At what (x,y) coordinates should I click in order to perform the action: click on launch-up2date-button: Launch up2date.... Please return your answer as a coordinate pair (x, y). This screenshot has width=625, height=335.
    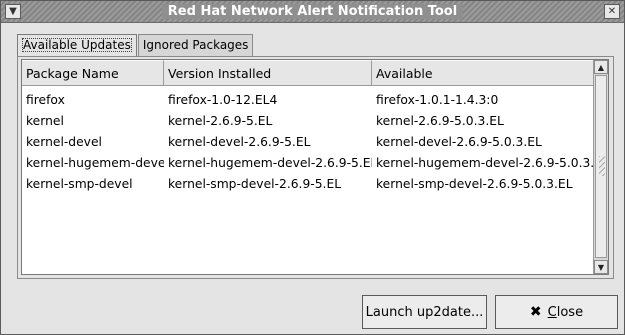
    Looking at the image, I should click on (424, 312).